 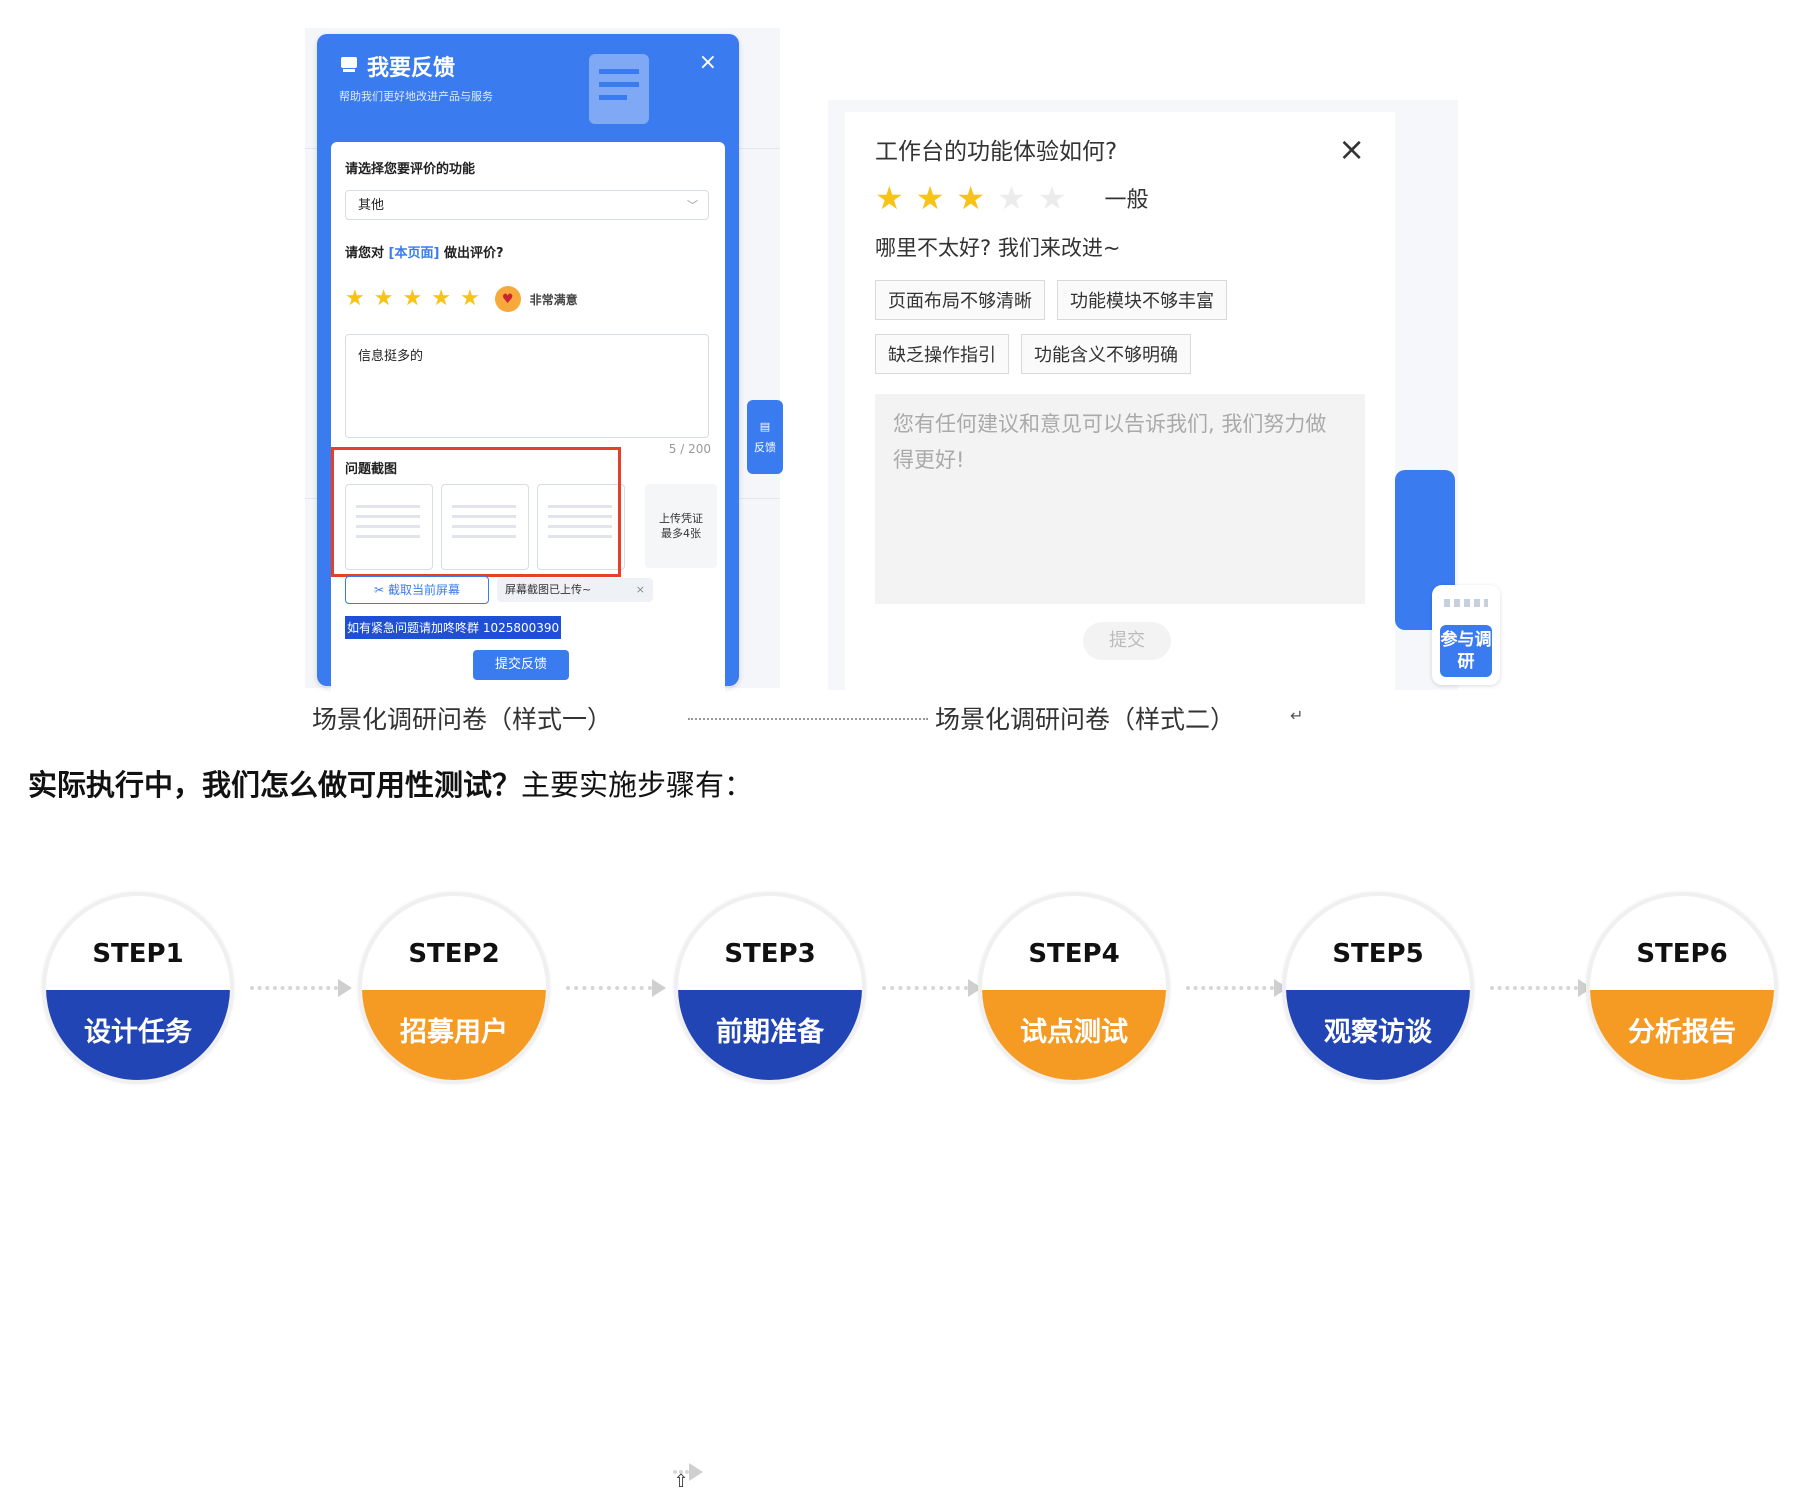 I want to click on join-survey-button: 参与调研, so click(x=1466, y=635).